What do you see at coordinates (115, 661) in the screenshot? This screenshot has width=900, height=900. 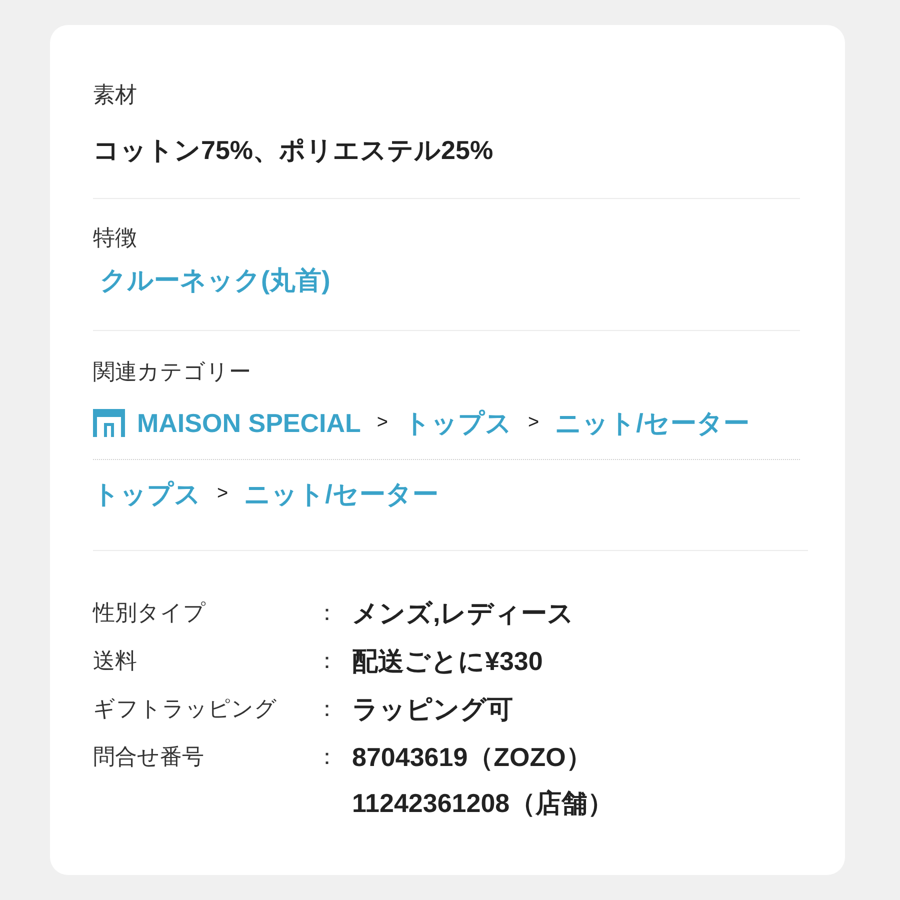 I see `detail-label: 送料` at bounding box center [115, 661].